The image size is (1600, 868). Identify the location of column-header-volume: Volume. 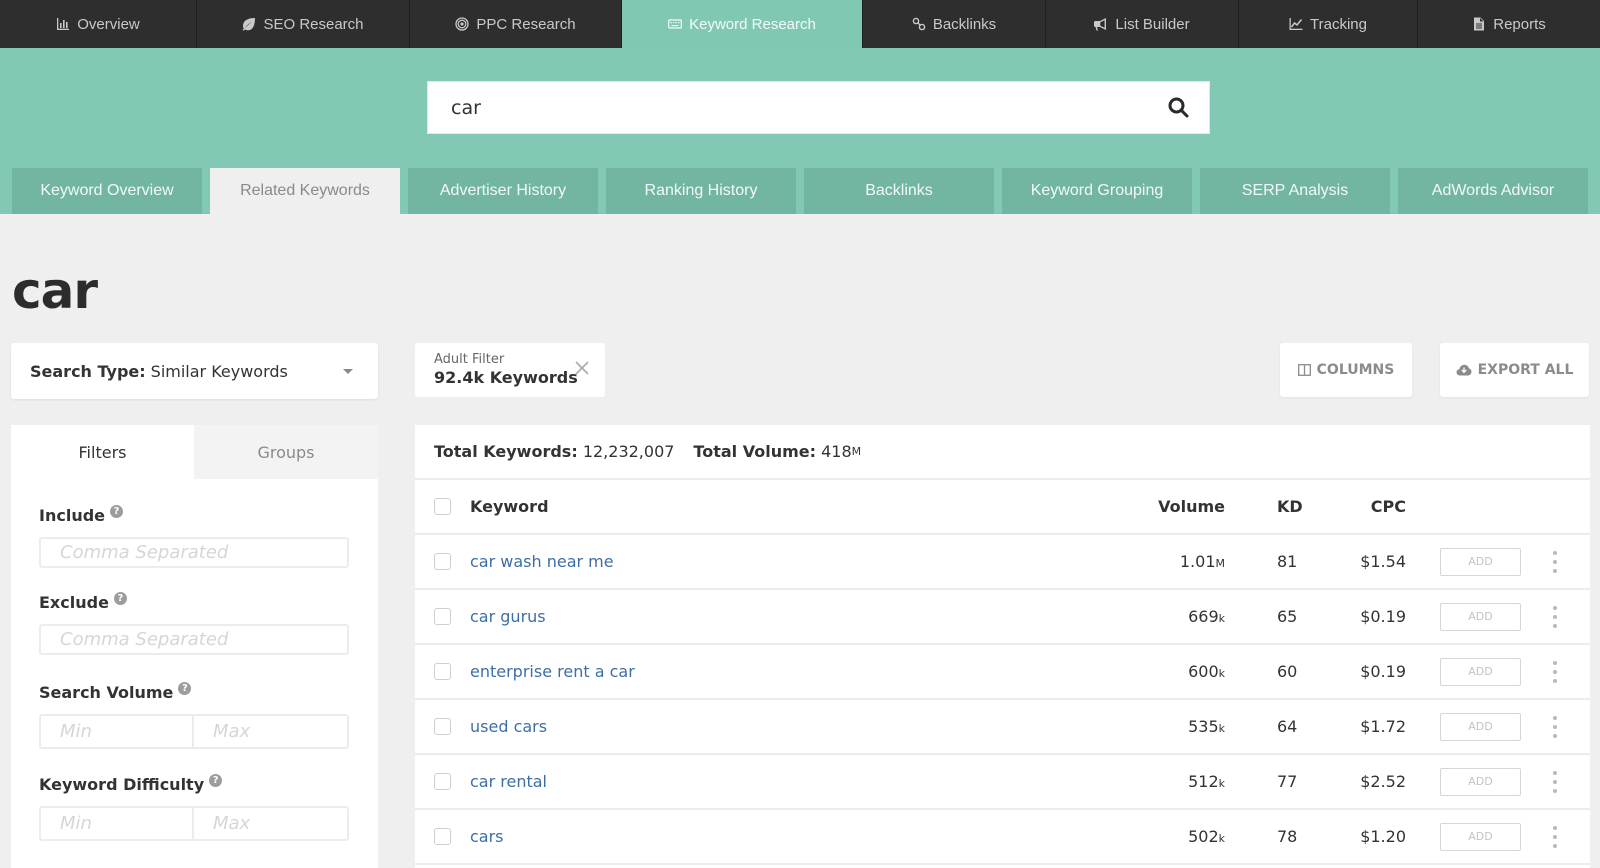
(1191, 506).